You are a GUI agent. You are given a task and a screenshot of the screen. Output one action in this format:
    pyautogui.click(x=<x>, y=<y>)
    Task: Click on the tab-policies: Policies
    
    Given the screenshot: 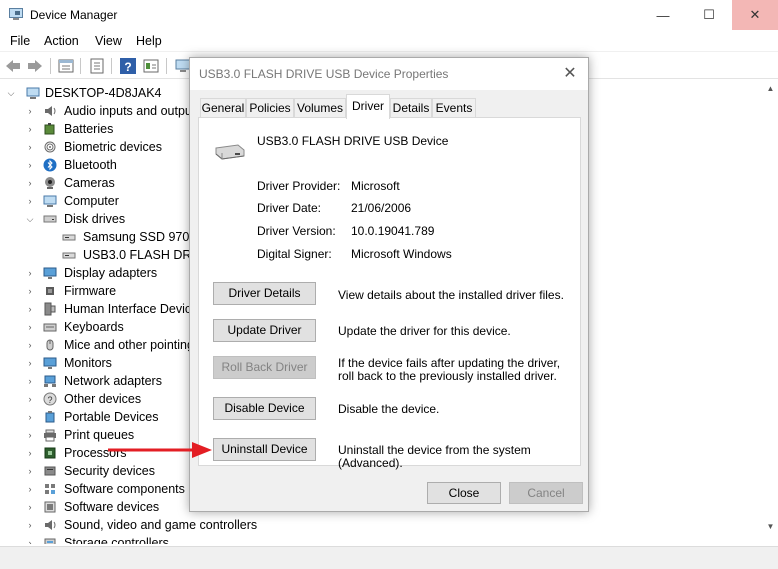 What is the action you would take?
    pyautogui.click(x=270, y=108)
    